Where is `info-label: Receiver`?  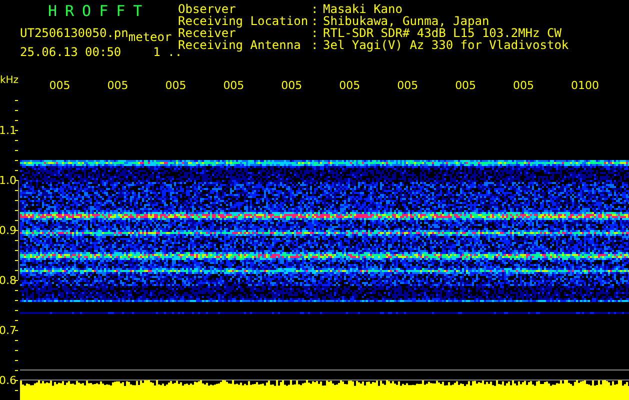 info-label: Receiver is located at coordinates (207, 33).